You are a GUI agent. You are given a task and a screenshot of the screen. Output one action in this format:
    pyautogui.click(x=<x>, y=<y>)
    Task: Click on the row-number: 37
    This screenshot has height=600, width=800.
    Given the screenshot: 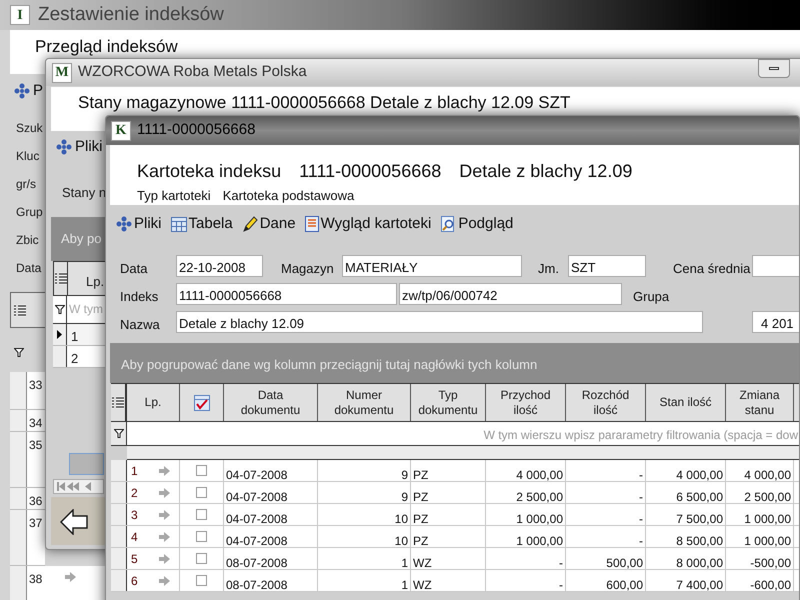 What is the action you would take?
    pyautogui.click(x=36, y=523)
    